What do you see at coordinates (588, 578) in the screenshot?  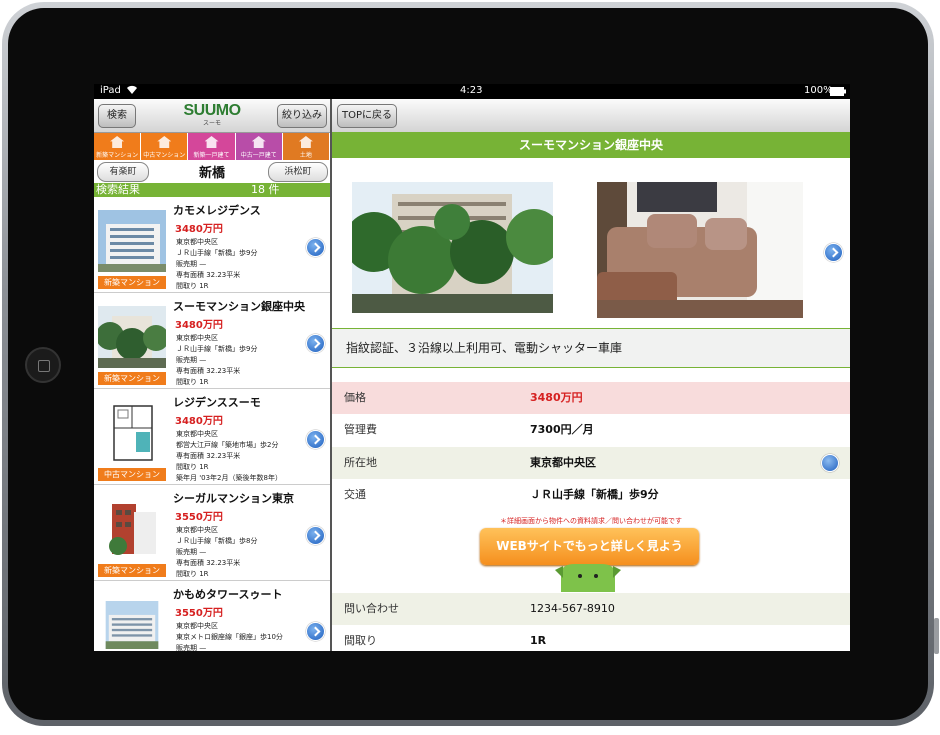 I see `mascot-icon` at bounding box center [588, 578].